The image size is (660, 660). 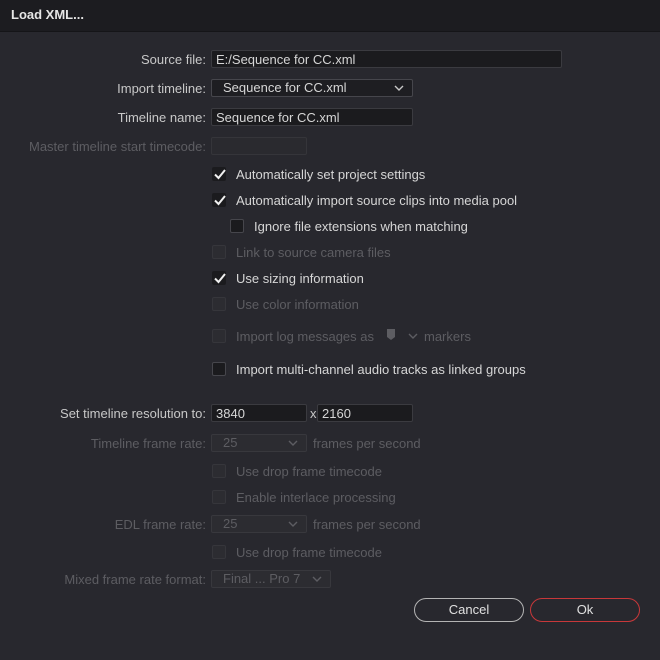 I want to click on log-messages-label: Import log messages as, so click(x=305, y=336).